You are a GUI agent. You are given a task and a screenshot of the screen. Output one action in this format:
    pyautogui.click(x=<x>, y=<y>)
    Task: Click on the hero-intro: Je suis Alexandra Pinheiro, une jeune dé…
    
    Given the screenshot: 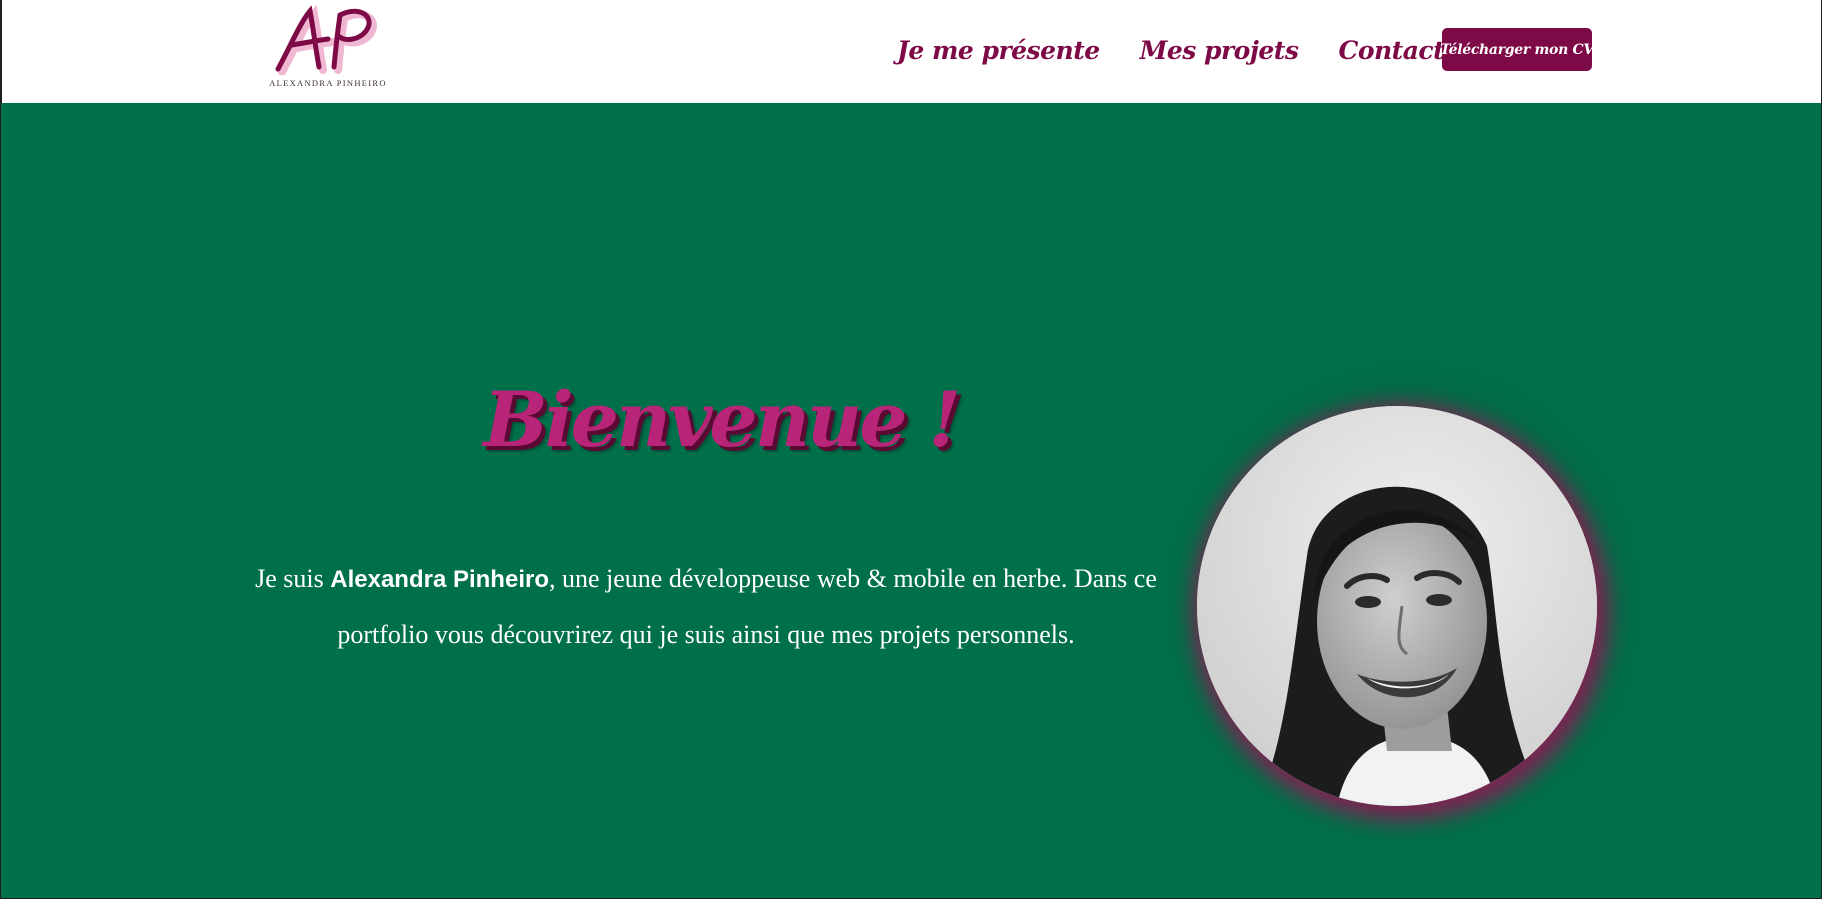 What is the action you would take?
    pyautogui.click(x=706, y=606)
    